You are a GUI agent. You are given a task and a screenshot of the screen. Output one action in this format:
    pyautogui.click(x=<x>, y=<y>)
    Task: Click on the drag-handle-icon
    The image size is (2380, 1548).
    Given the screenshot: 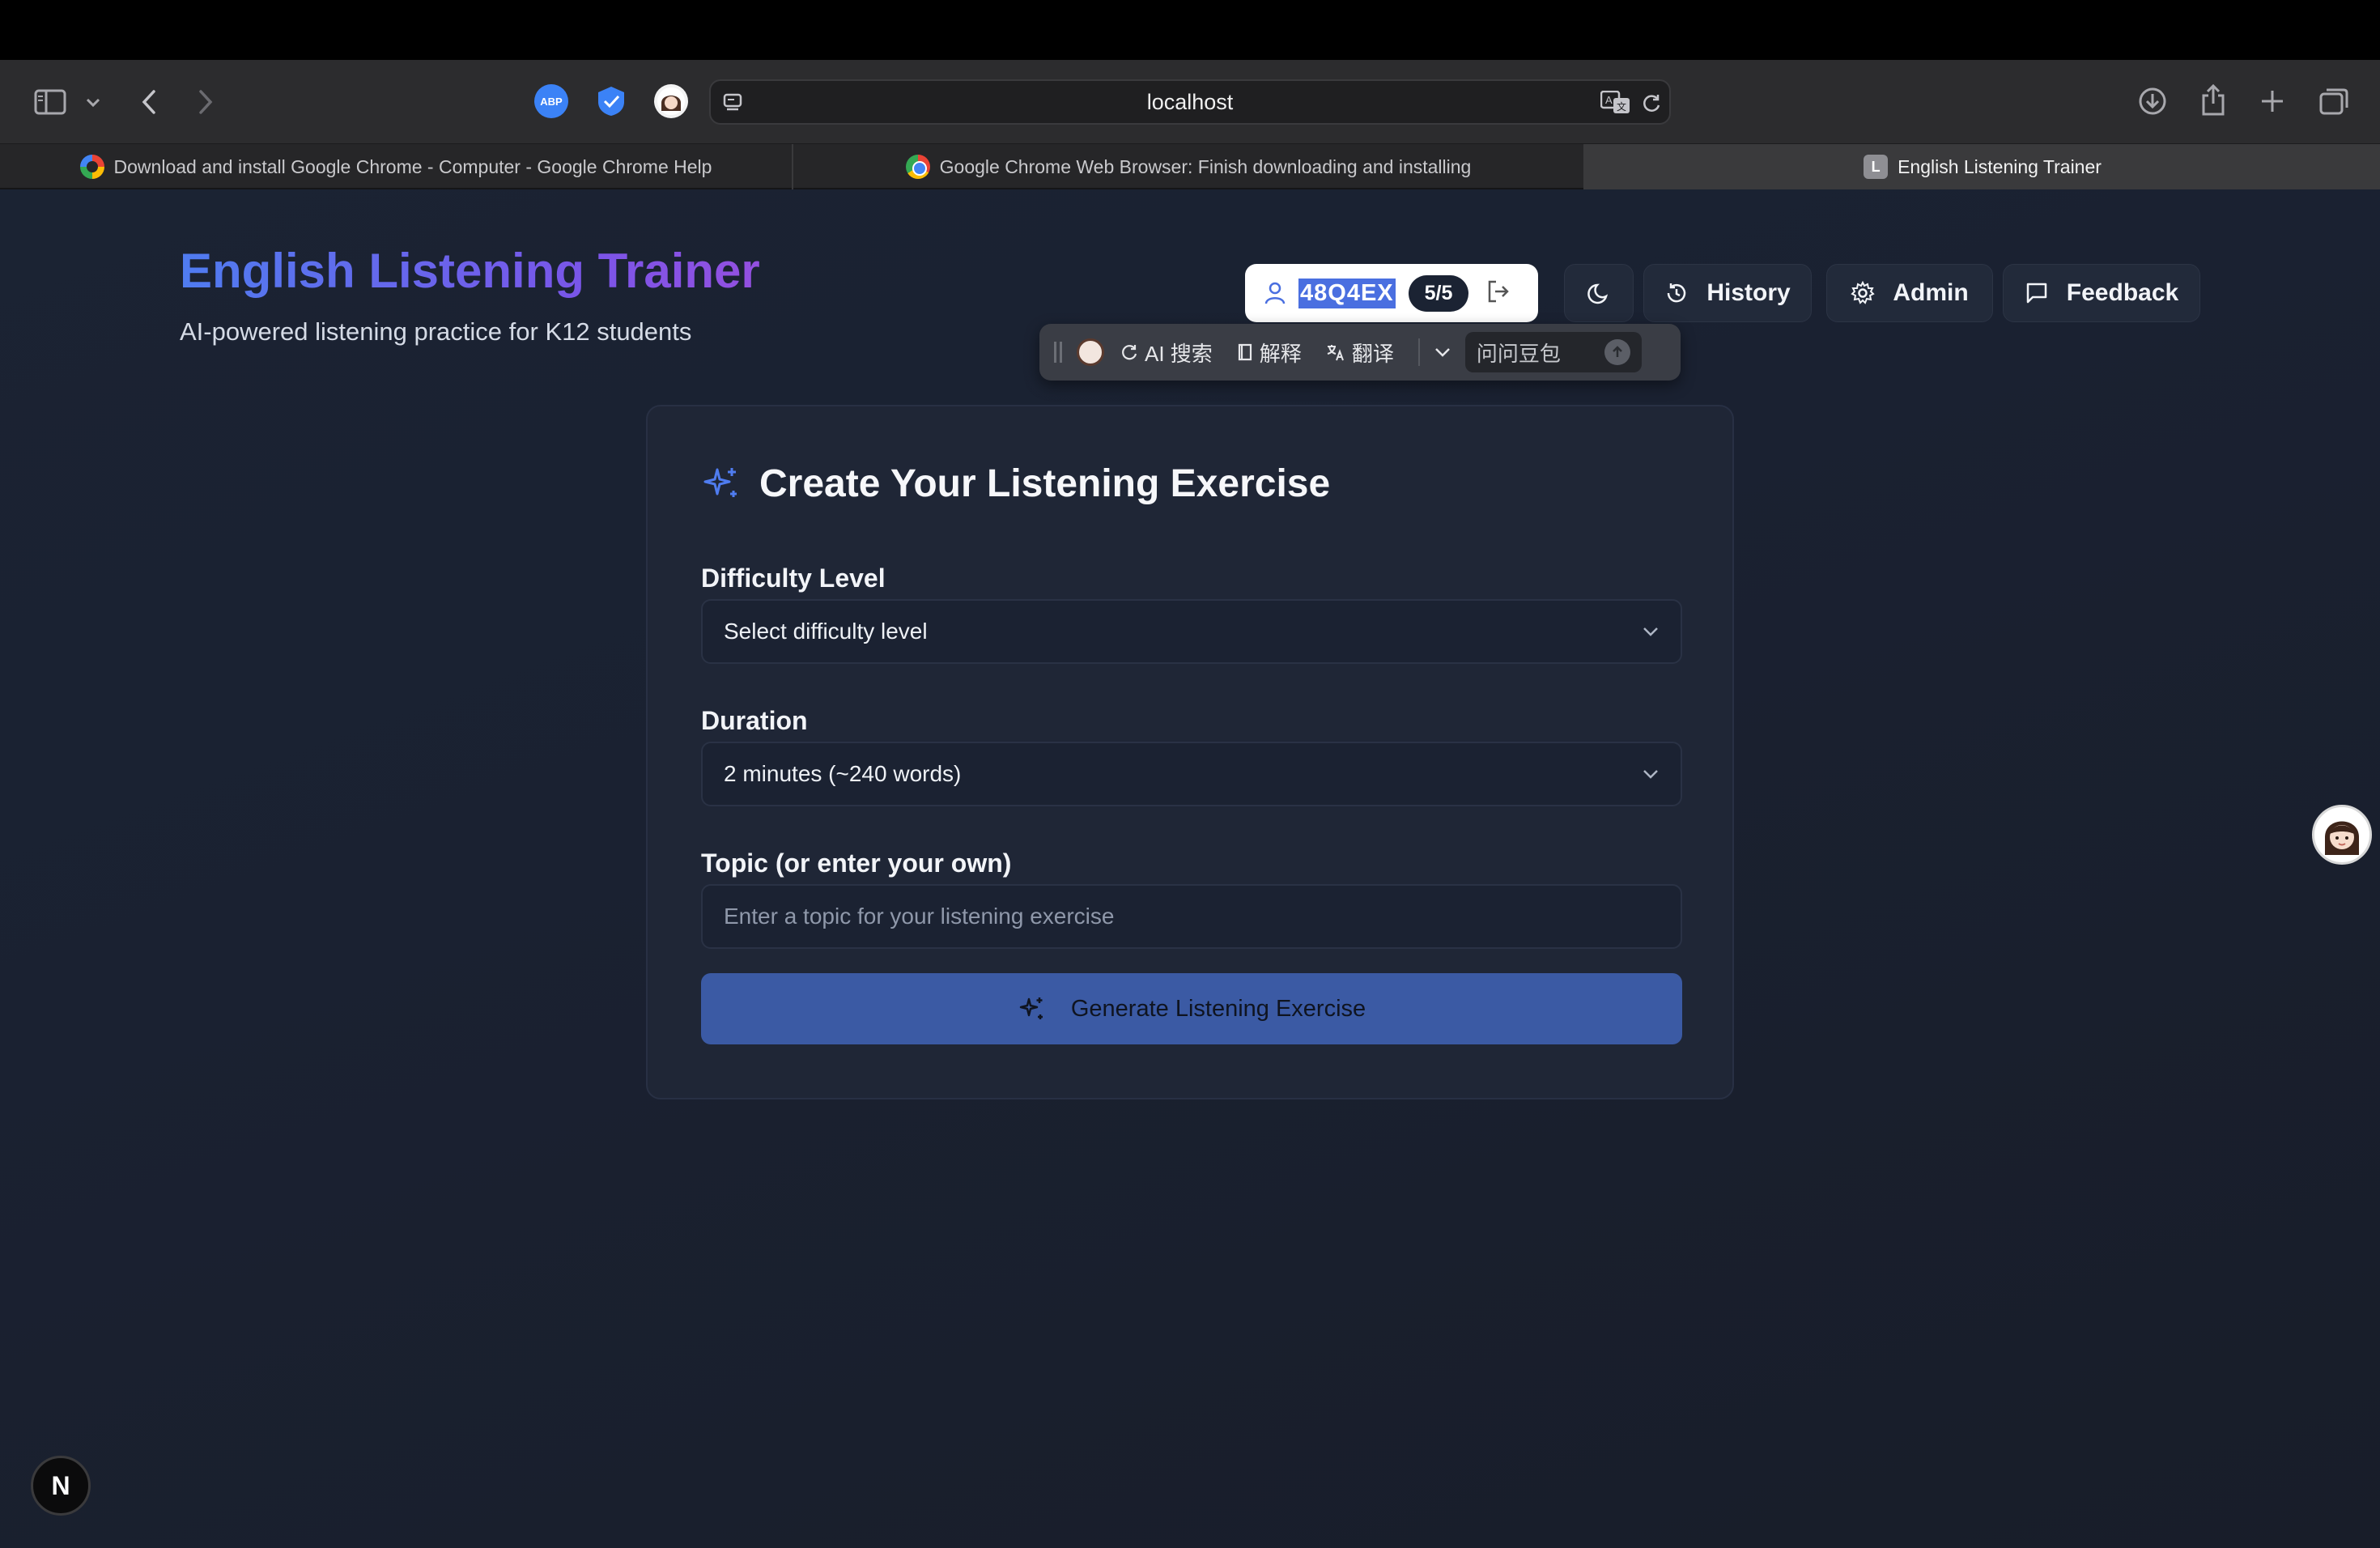 What is the action you would take?
    pyautogui.click(x=1058, y=353)
    